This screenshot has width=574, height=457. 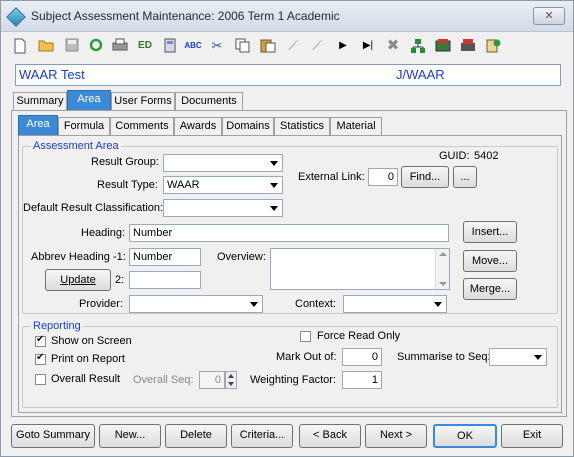 What do you see at coordinates (38, 125) in the screenshot?
I see `tab-inner-area: Area` at bounding box center [38, 125].